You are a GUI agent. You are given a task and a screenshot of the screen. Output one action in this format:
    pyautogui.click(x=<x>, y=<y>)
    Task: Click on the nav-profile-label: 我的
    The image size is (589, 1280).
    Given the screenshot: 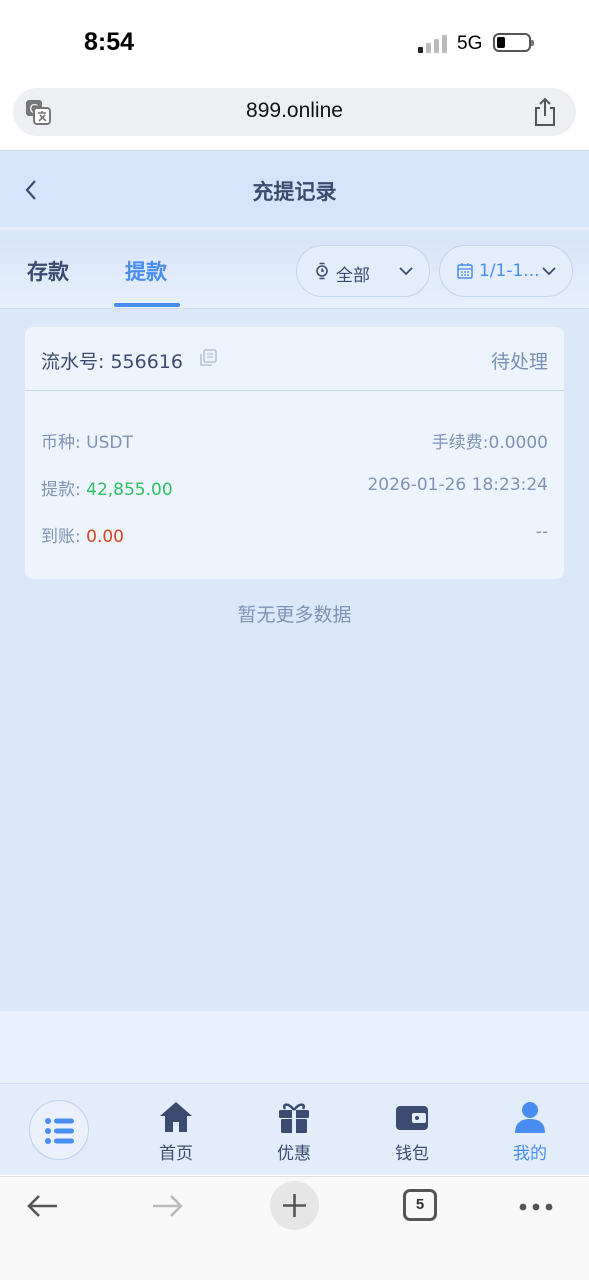 What is the action you would take?
    pyautogui.click(x=530, y=1154)
    